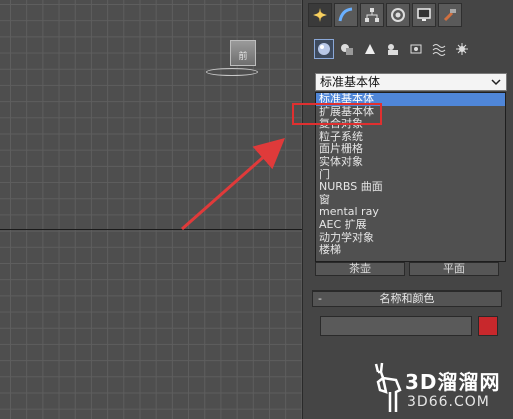 This screenshot has width=513, height=419. What do you see at coordinates (410, 175) in the screenshot?
I see `dropdown-item: 门` at bounding box center [410, 175].